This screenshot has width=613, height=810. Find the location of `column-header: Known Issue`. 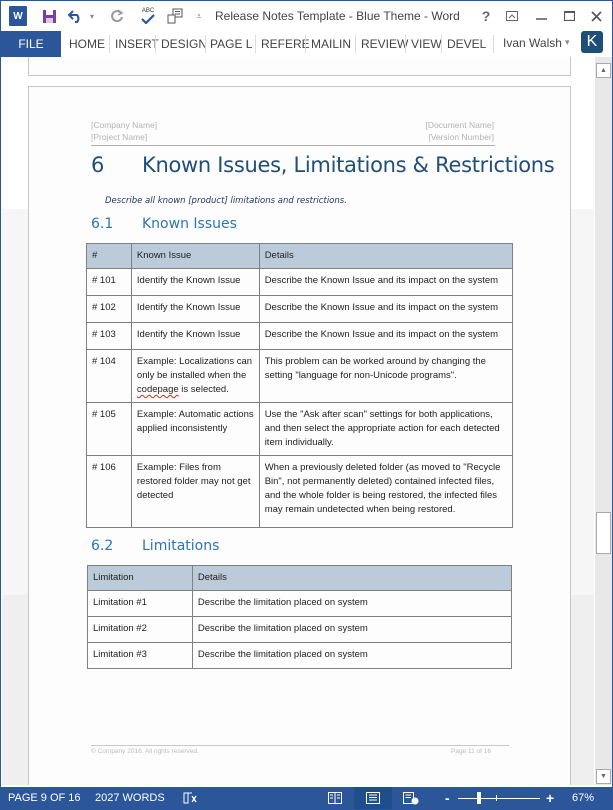

column-header: Known Issue is located at coordinates (195, 256).